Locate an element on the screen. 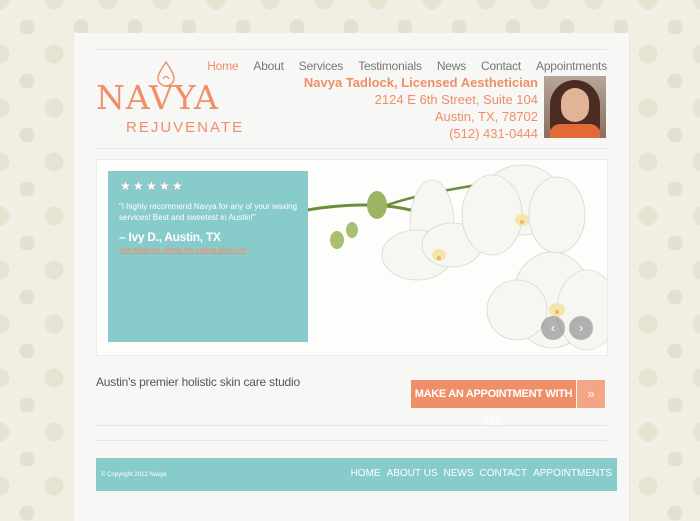 This screenshot has height=521, width=700. contact-city: Austin, TX, 78702 is located at coordinates (486, 116).